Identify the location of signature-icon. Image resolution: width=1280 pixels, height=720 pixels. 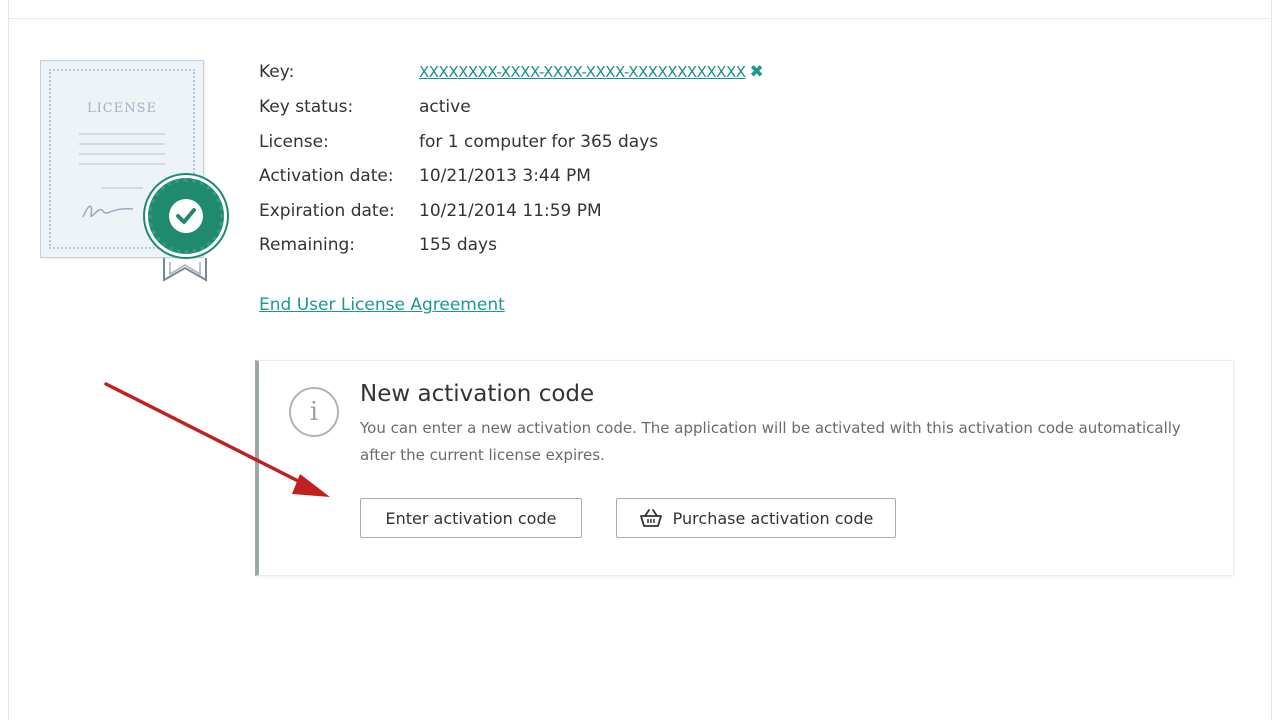
(108, 211).